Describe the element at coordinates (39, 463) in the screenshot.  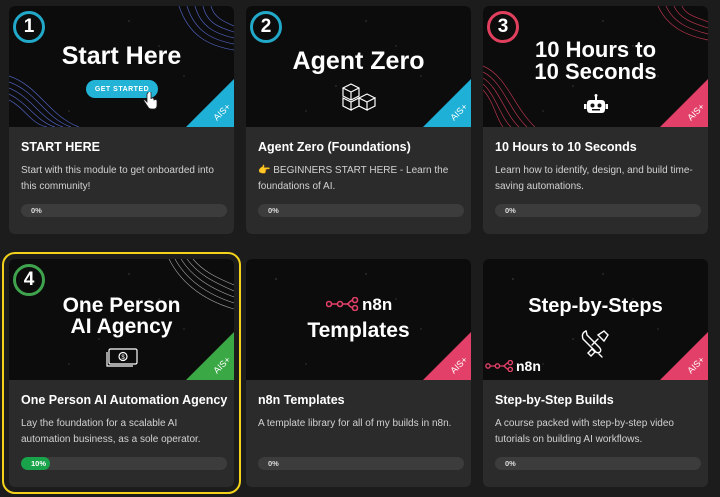
I see `progress-label: 10%` at that location.